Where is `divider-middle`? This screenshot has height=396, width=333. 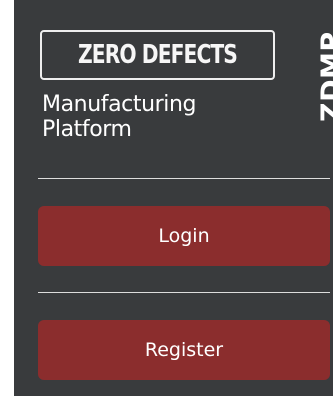
divider-middle is located at coordinates (184, 292).